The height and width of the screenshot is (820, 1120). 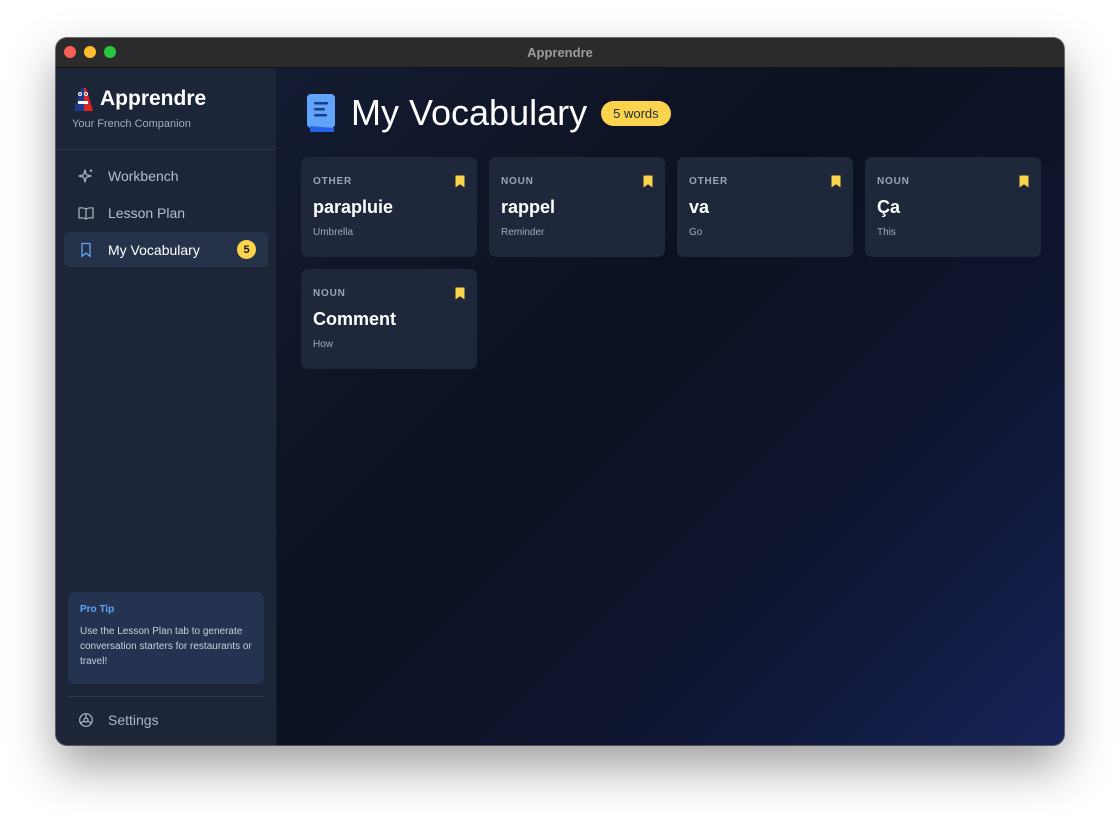 What do you see at coordinates (154, 249) in the screenshot?
I see `sidebar-item-label: My Vocabulary` at bounding box center [154, 249].